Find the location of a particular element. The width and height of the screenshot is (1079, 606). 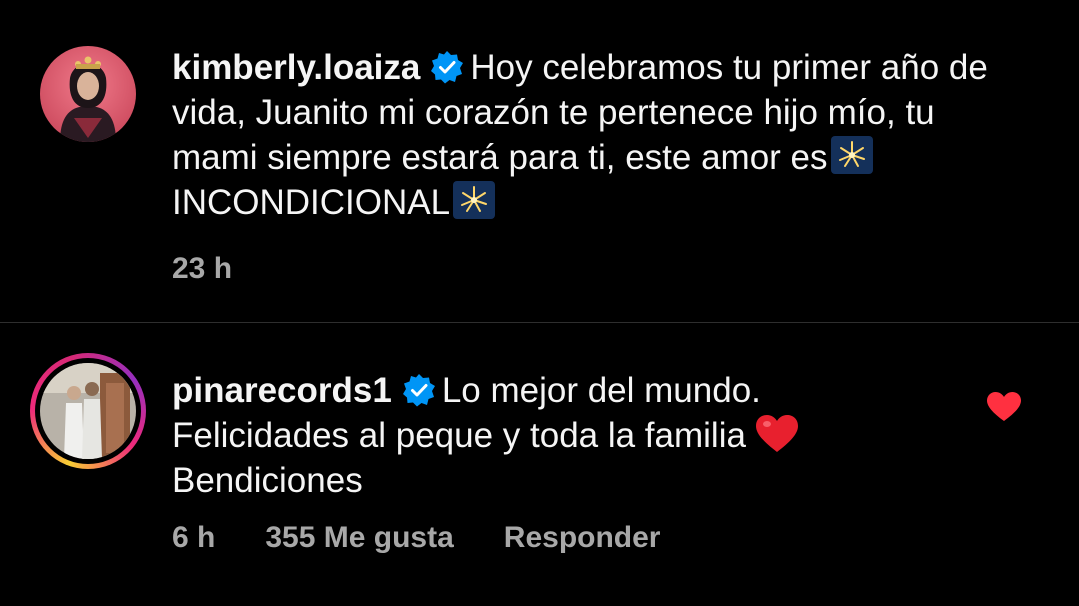

comment-username: pinarecords1 is located at coordinates (282, 390).